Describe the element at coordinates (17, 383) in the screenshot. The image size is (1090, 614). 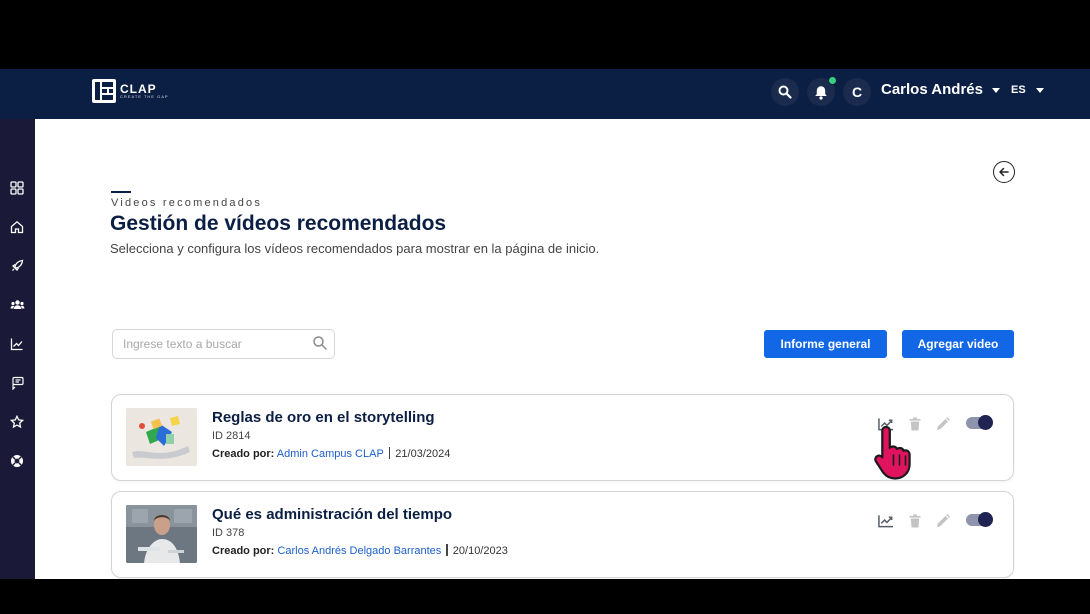
I see `chat-icon` at that location.